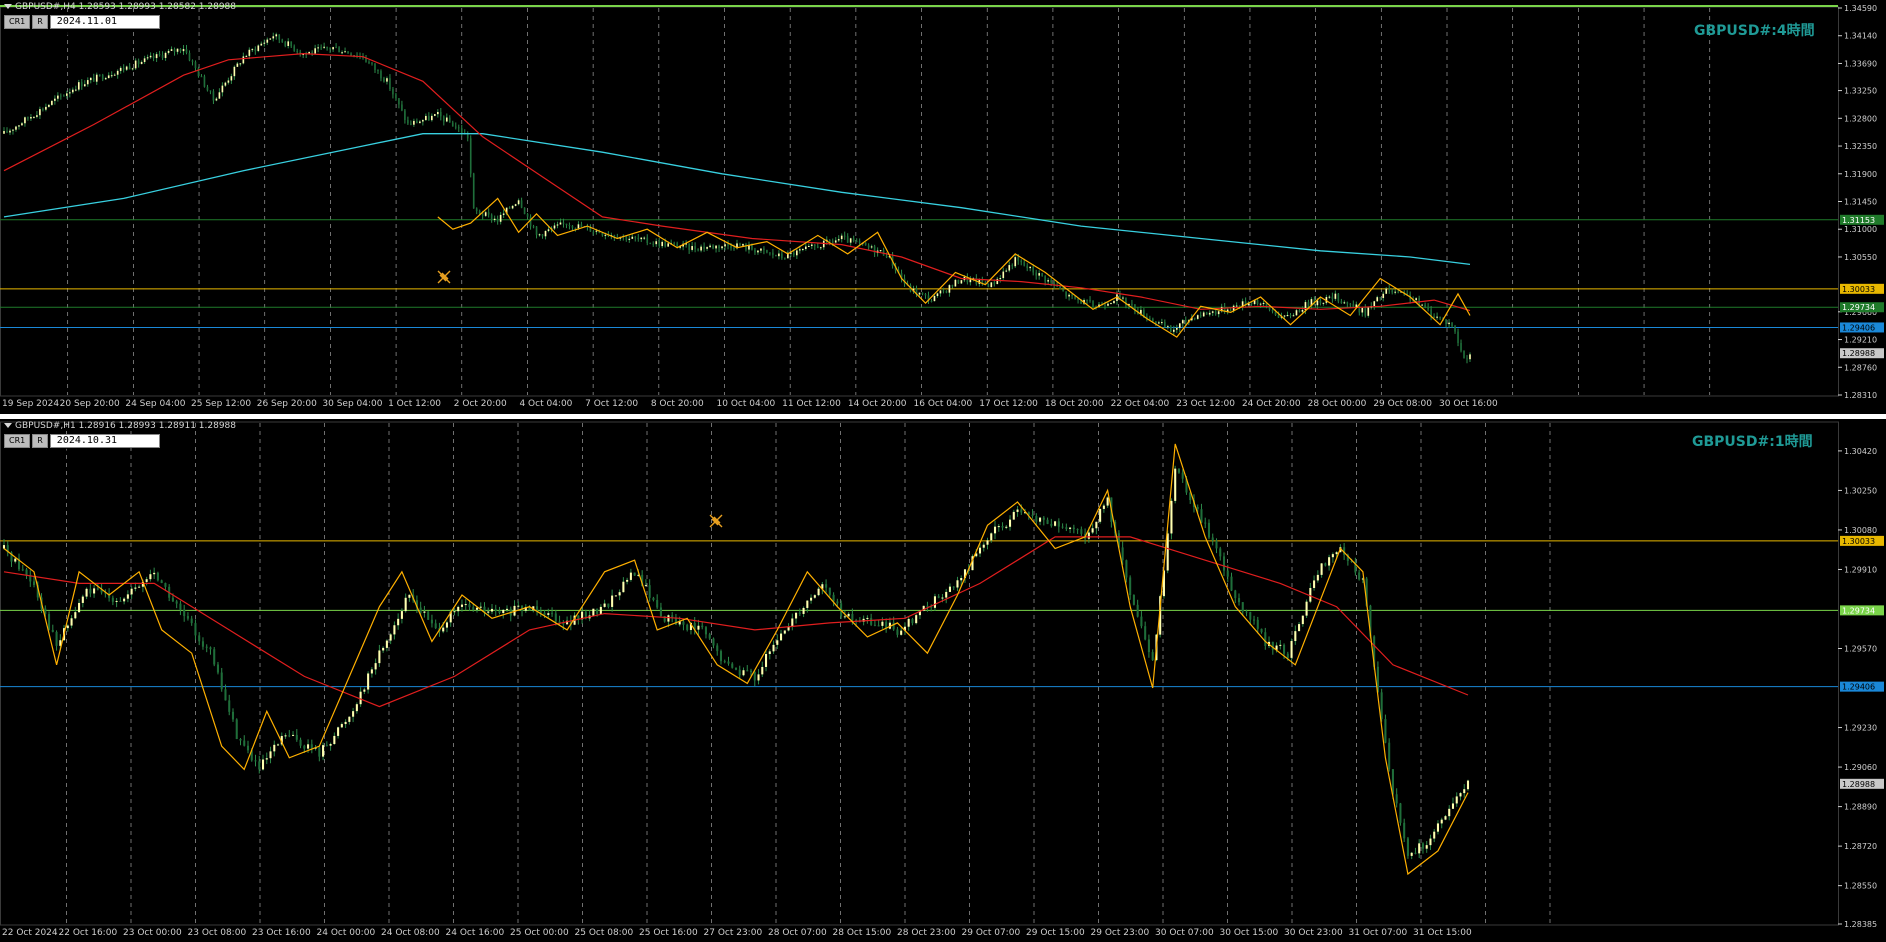 The image size is (1886, 942). Describe the element at coordinates (797, 933) in the screenshot. I see `x-axis-label: 28 Oct 07:00` at that location.